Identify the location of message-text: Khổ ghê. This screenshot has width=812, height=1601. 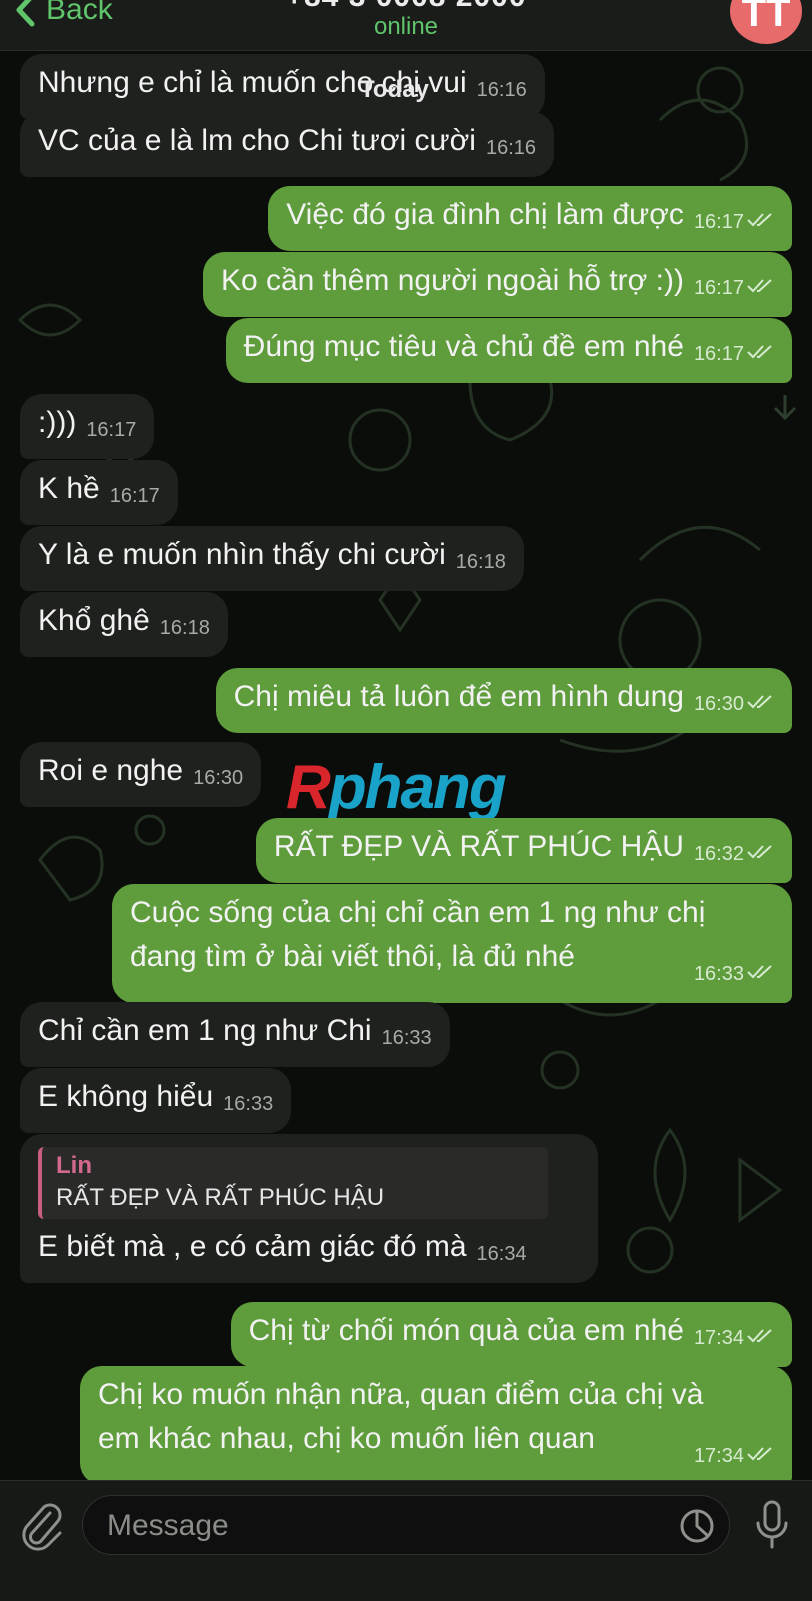
(94, 620).